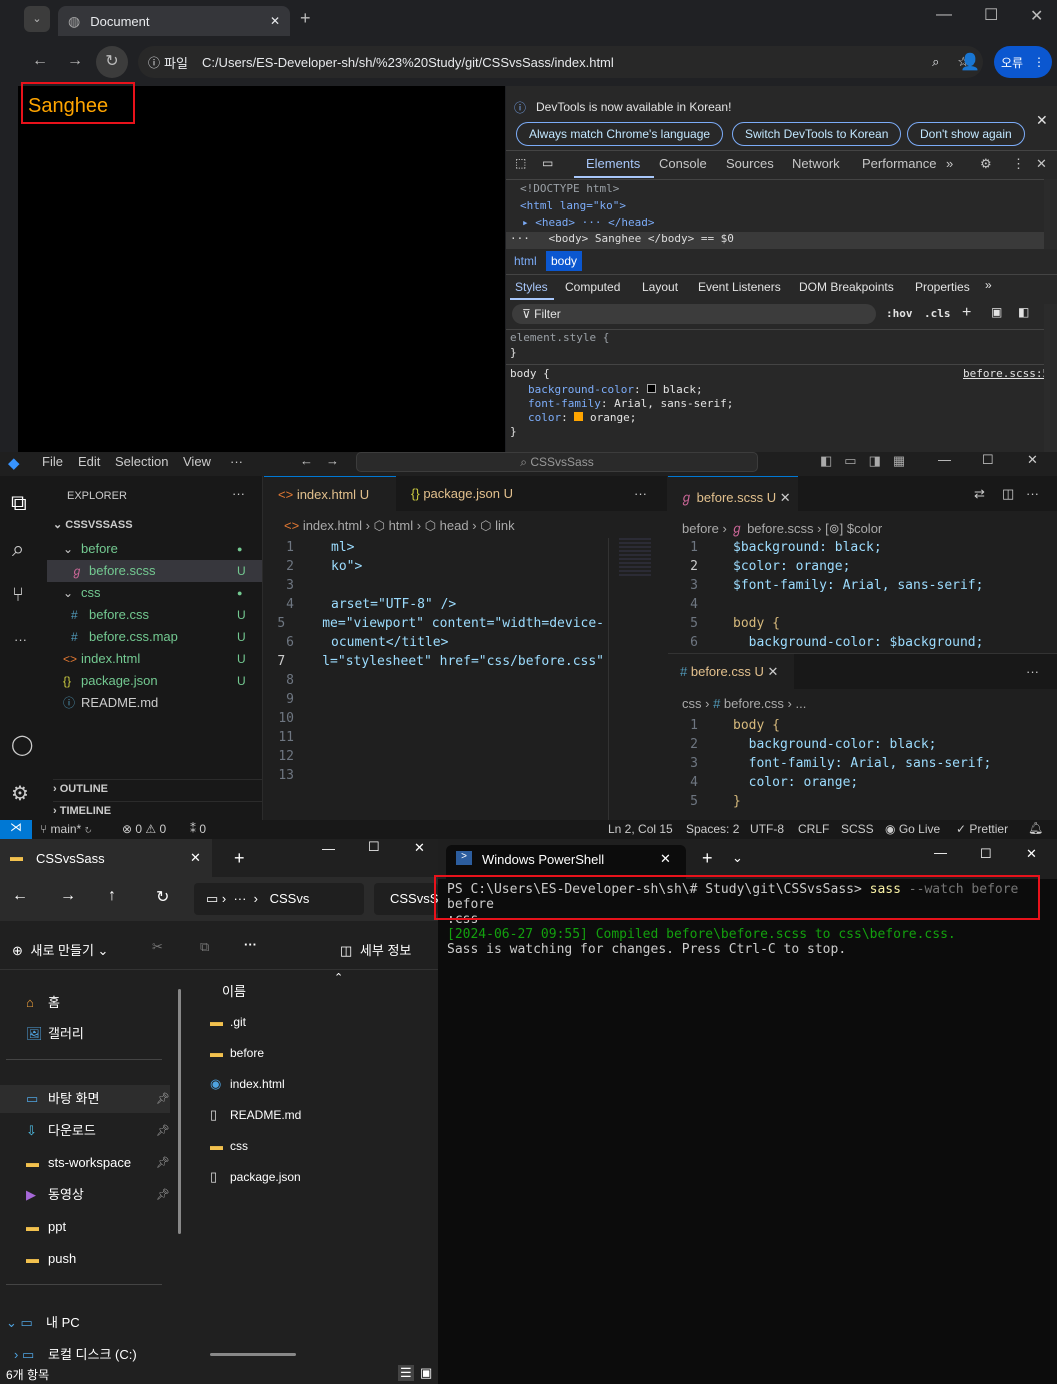  Describe the element at coordinates (434, 623) in the screenshot. I see `code-line: 5 me="viewport" content="width=device-` at that location.